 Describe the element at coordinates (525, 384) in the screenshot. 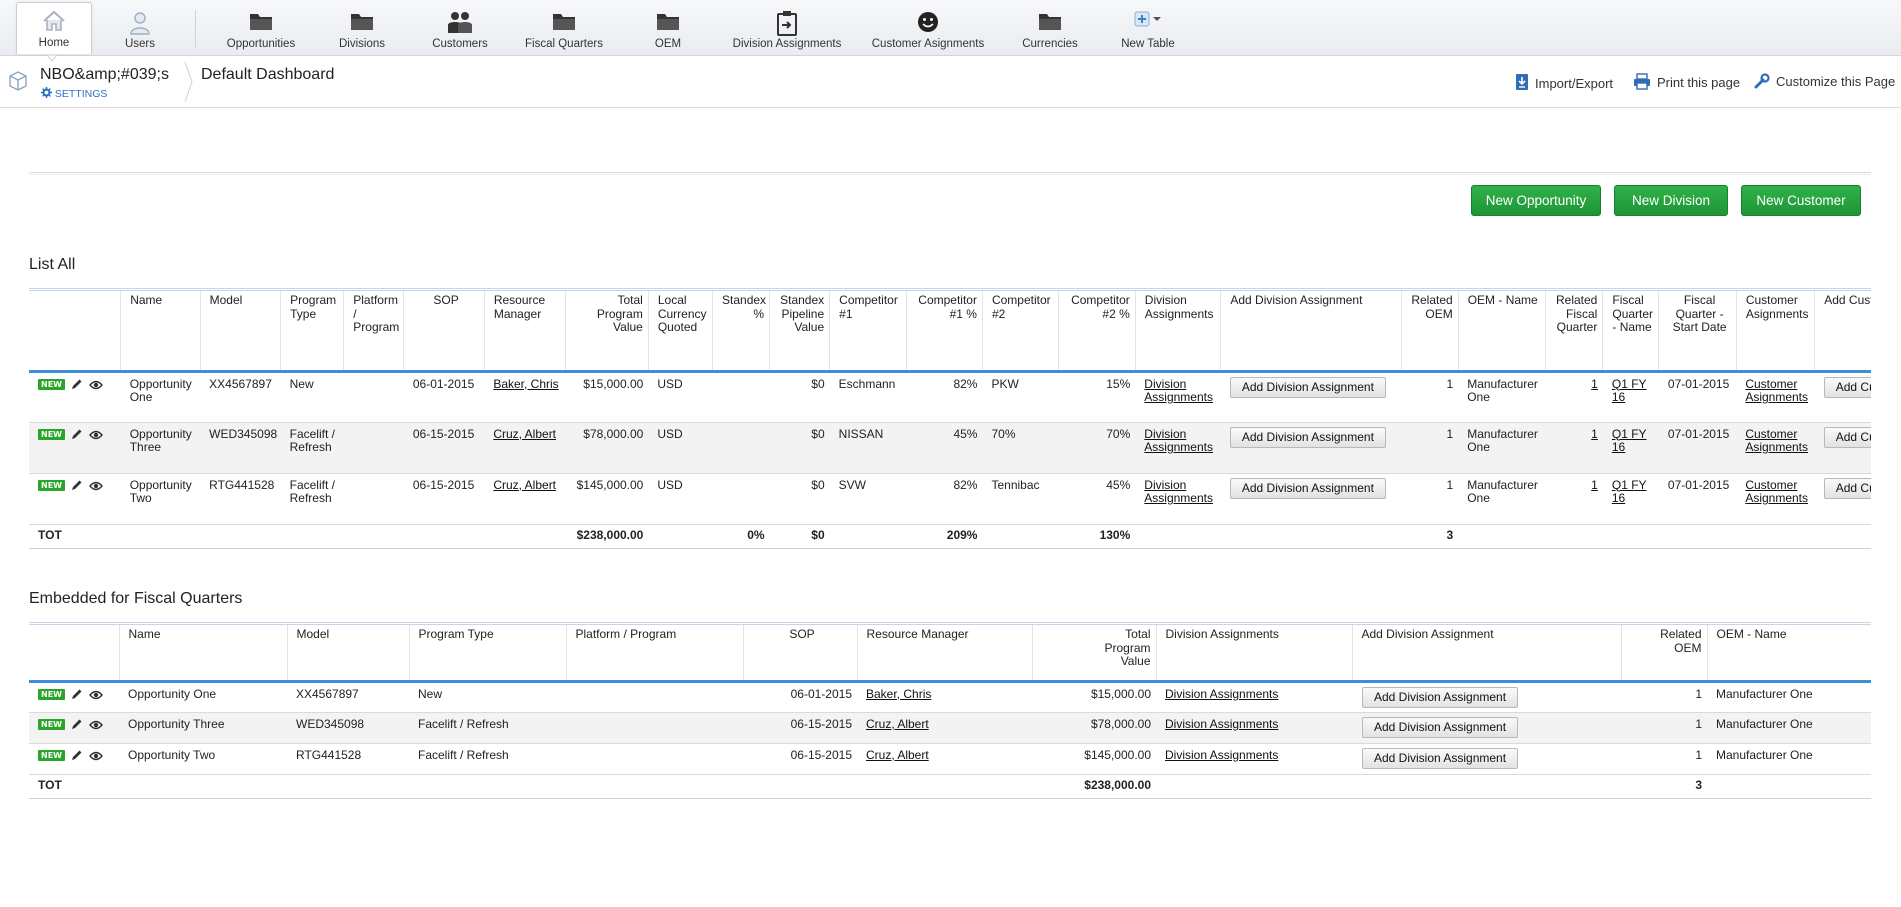

I see `resource-manager-link: Baker, Chris` at that location.